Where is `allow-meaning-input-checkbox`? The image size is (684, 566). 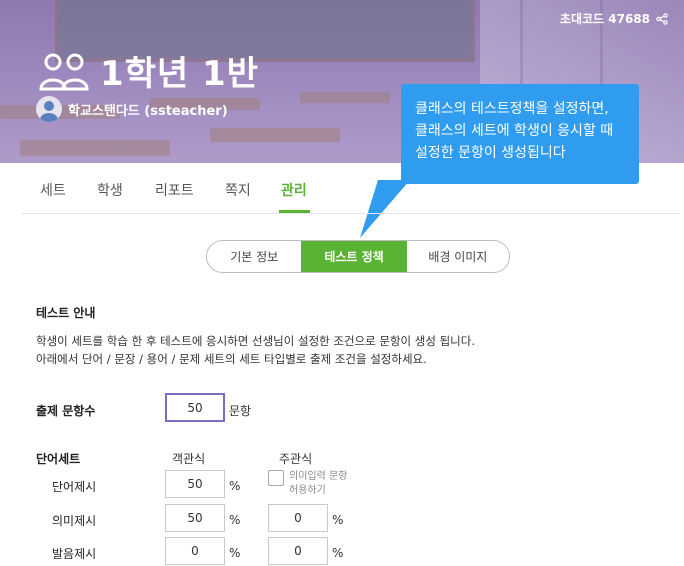 allow-meaning-input-checkbox is located at coordinates (276, 478).